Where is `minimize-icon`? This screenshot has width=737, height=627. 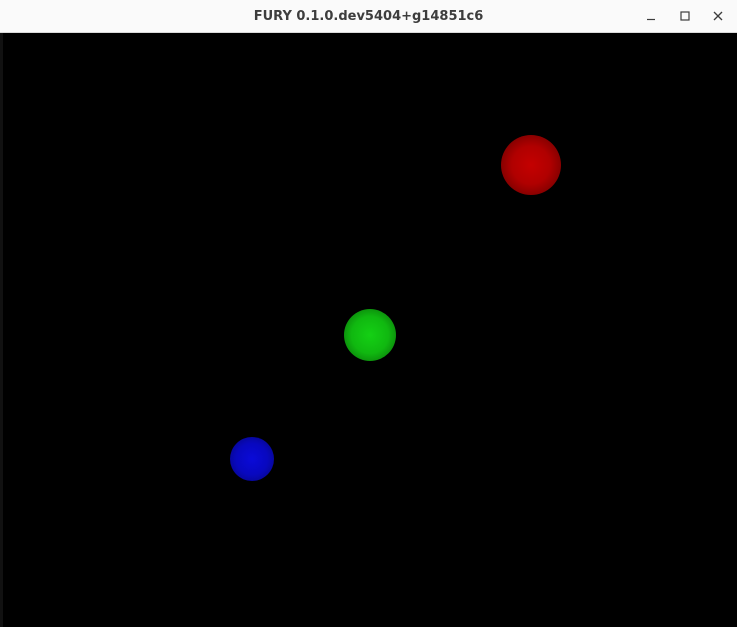 minimize-icon is located at coordinates (651, 16).